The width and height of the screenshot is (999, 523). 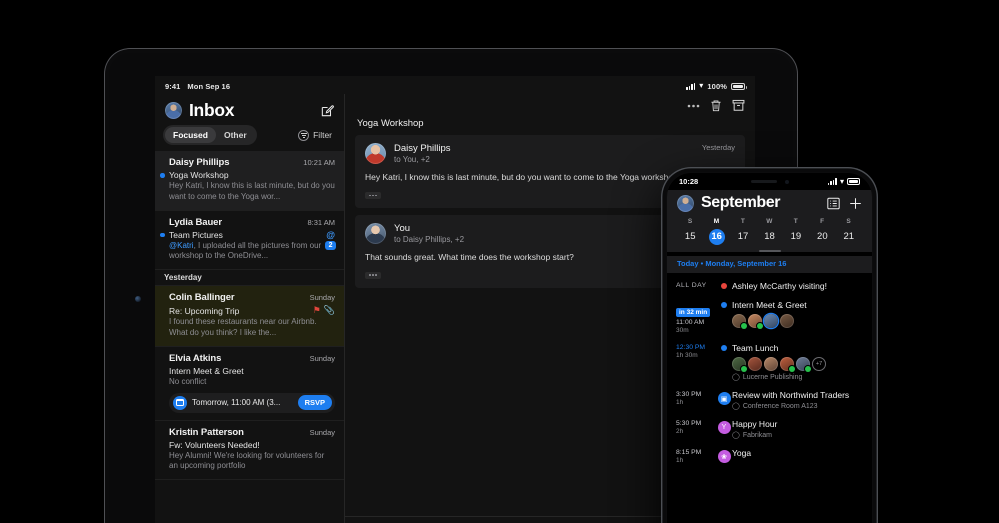 What do you see at coordinates (797, 321) in the screenshot?
I see `attendee-avatars` at bounding box center [797, 321].